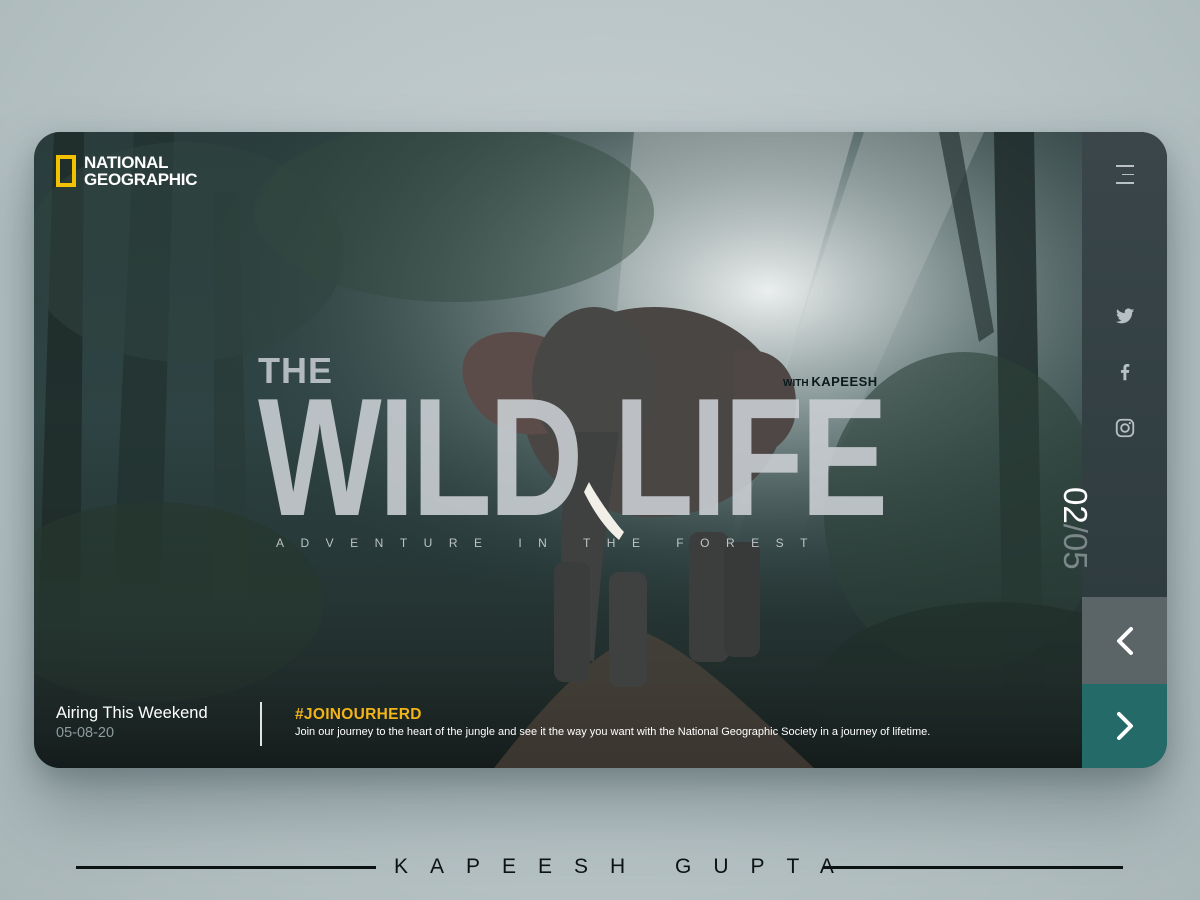 This screenshot has height=900, width=1200. I want to click on airing-info: Airing This Weekend 05-08-20, so click(132, 722).